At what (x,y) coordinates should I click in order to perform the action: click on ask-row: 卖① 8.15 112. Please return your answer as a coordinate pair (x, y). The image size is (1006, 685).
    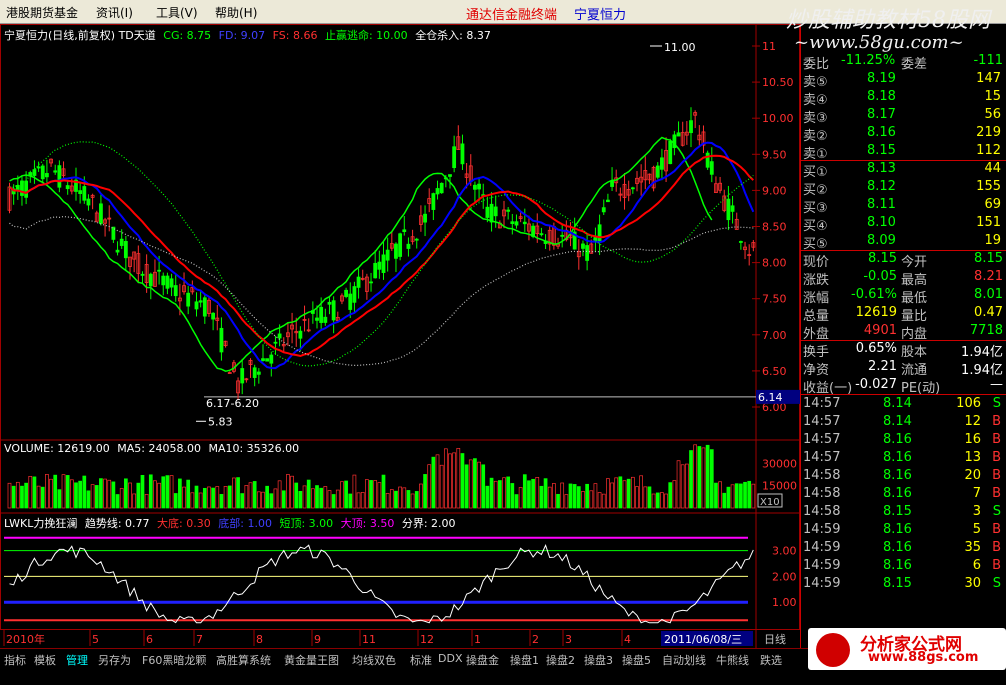
    Looking at the image, I should click on (903, 152).